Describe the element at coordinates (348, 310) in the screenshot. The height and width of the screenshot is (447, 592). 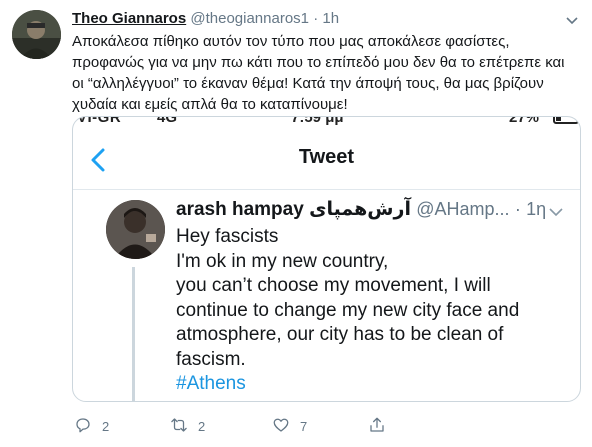
I see `inner-text-line: continue to change my new city face and` at that location.